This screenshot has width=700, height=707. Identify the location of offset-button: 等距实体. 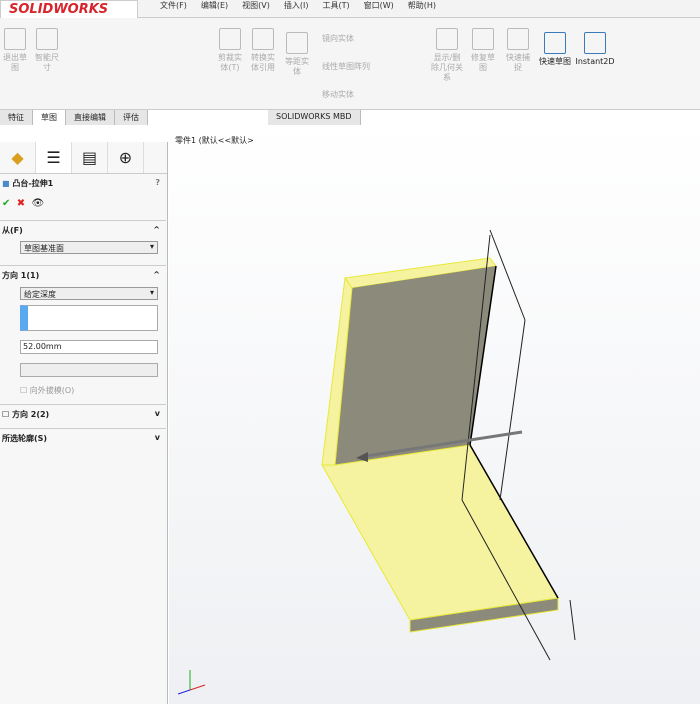
(297, 54).